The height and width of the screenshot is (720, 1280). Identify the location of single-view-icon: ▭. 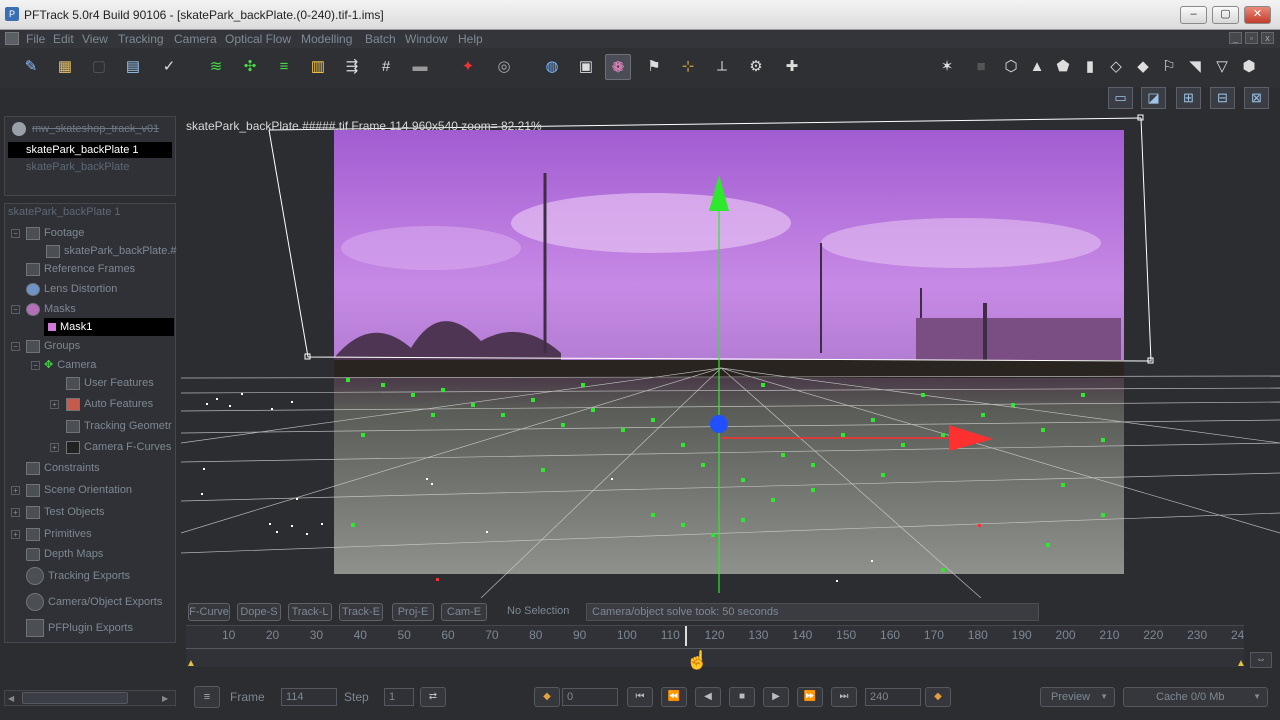
(1120, 98).